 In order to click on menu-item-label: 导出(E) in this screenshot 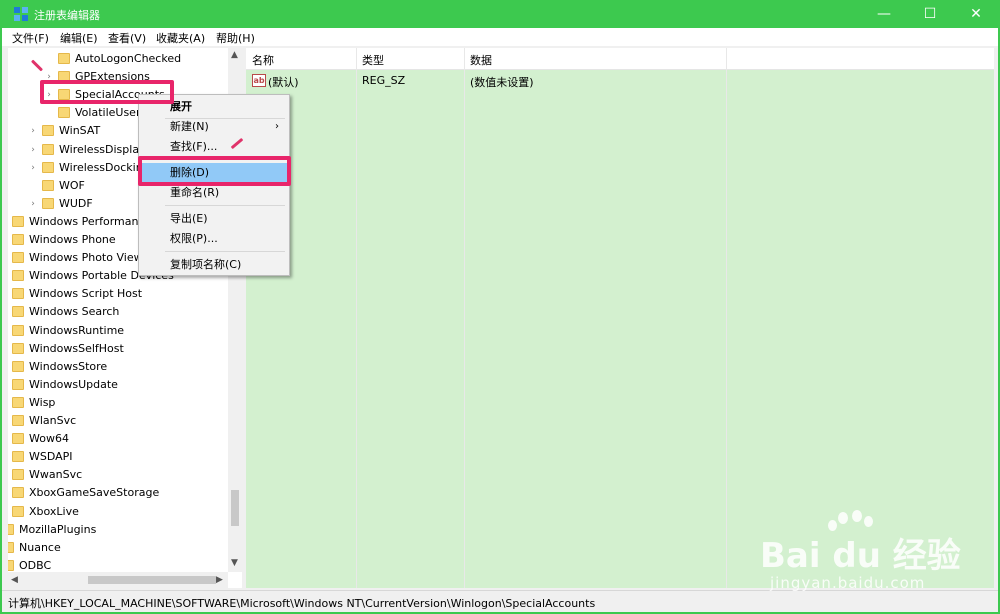, I will do `click(189, 218)`.